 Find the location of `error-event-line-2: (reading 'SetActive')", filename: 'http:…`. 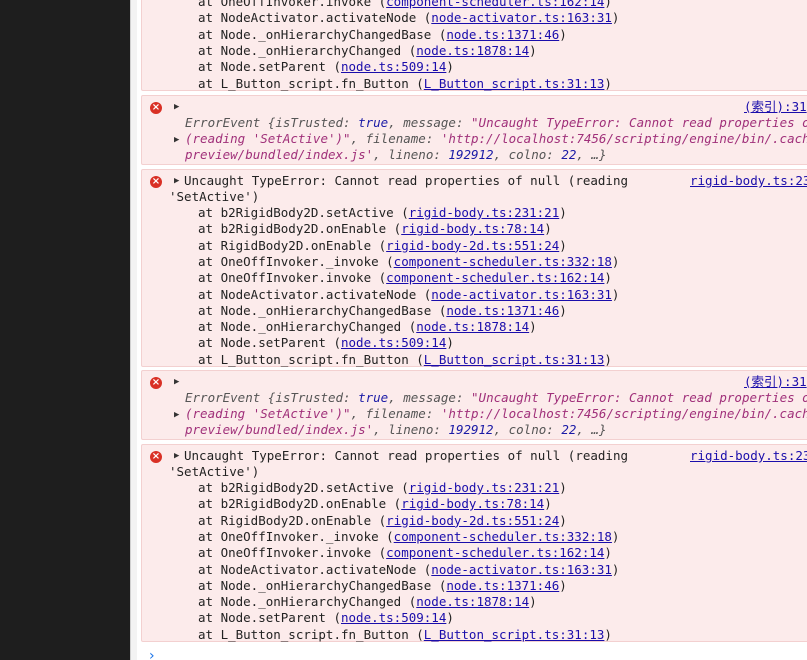

error-event-line-2: (reading 'SetActive')", filename: 'http:… is located at coordinates (496, 139).